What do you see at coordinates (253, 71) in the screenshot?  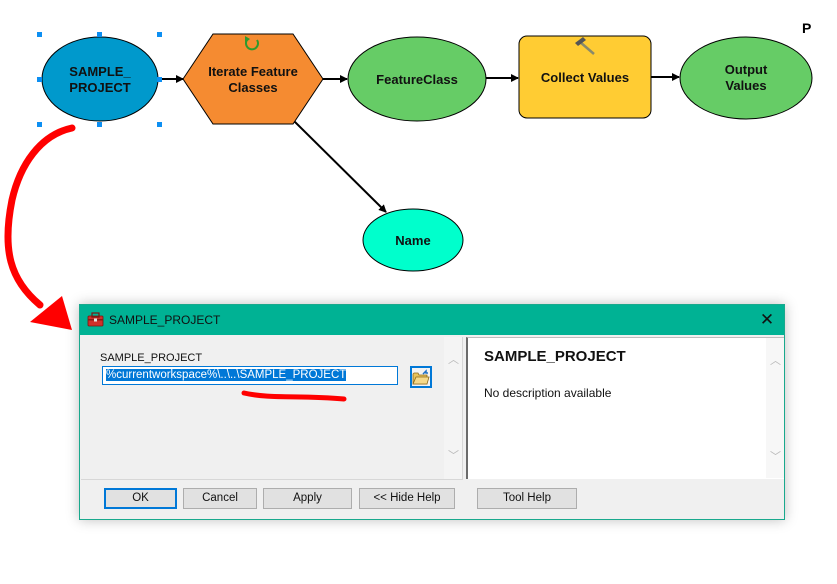 I see `node-label: Iterate Feature` at bounding box center [253, 71].